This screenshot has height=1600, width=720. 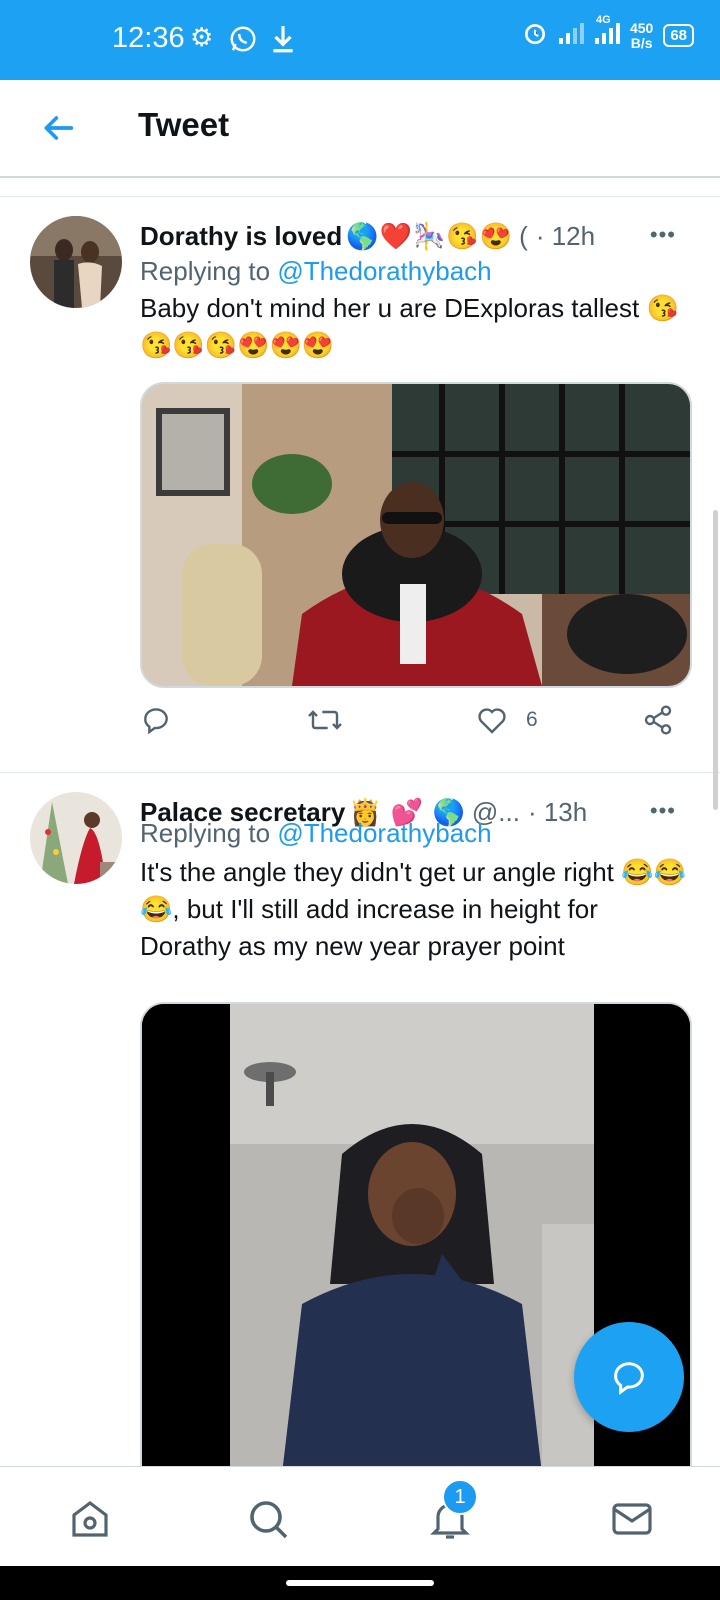 What do you see at coordinates (90, 1519) in the screenshot?
I see `home-icon` at bounding box center [90, 1519].